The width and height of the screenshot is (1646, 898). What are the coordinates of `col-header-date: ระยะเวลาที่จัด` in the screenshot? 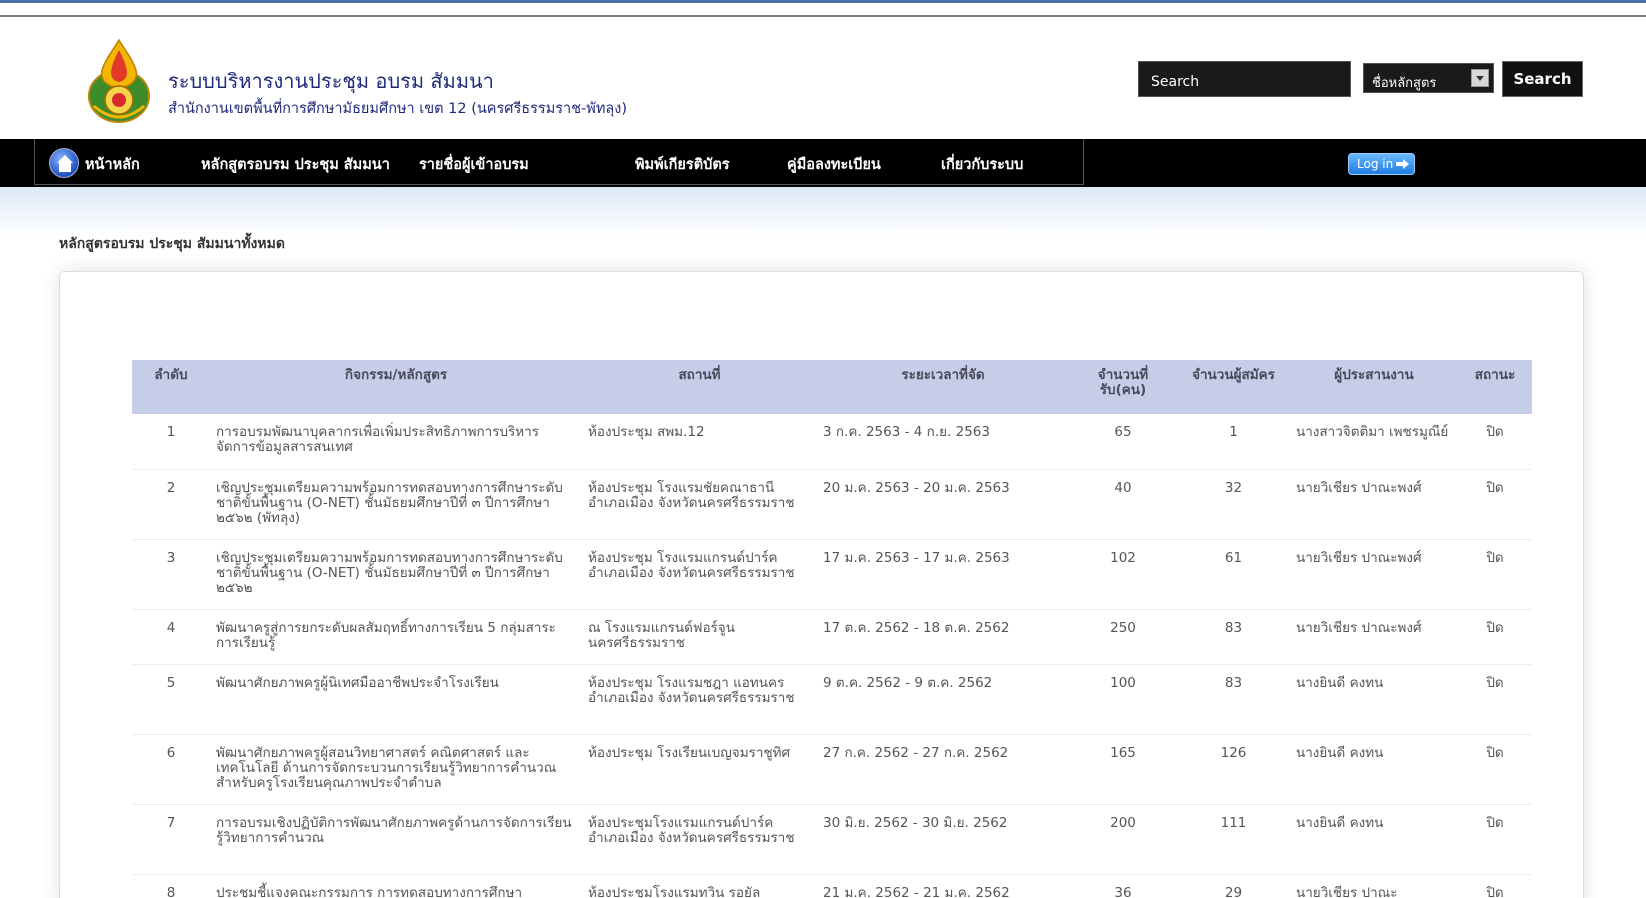 It's located at (943, 387).